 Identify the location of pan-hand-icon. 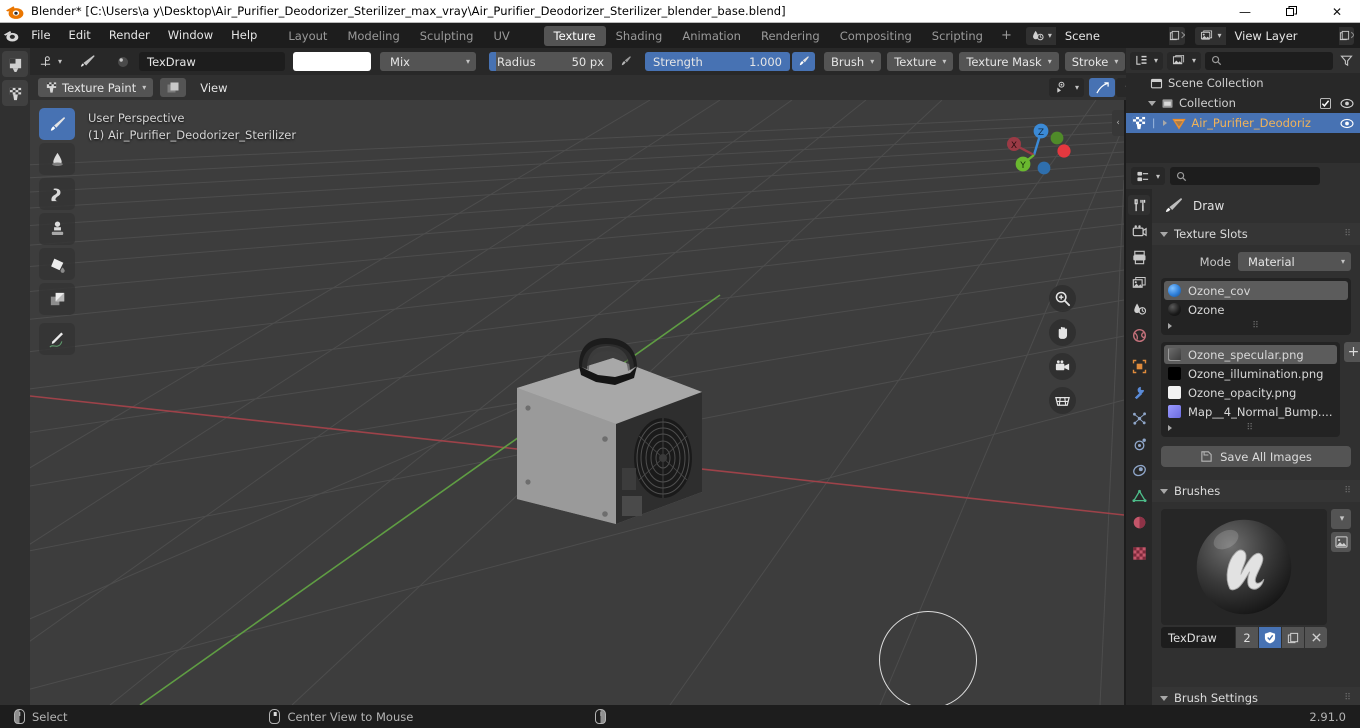
(1062, 332).